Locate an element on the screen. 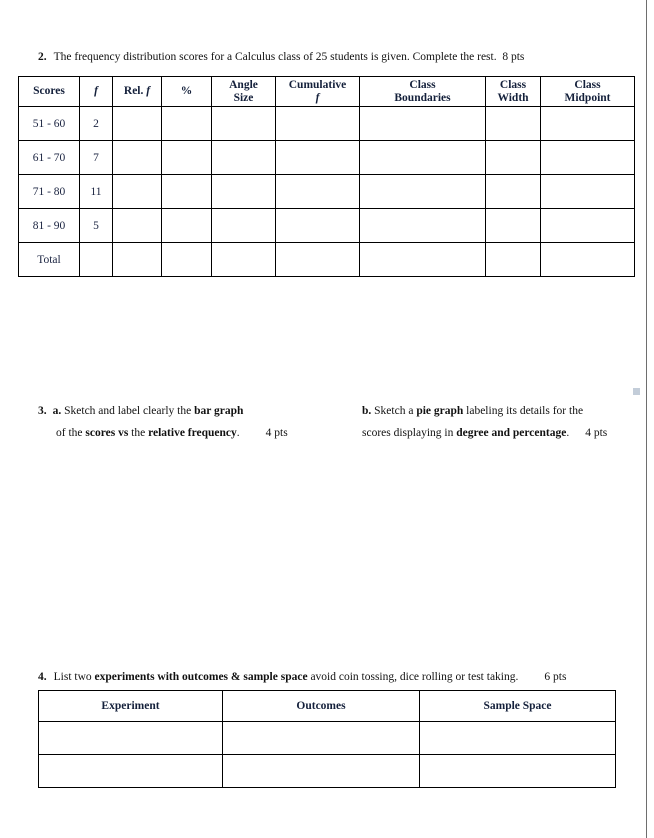 The image size is (654, 838). cell-cumulative-frequency-total is located at coordinates (317, 259).